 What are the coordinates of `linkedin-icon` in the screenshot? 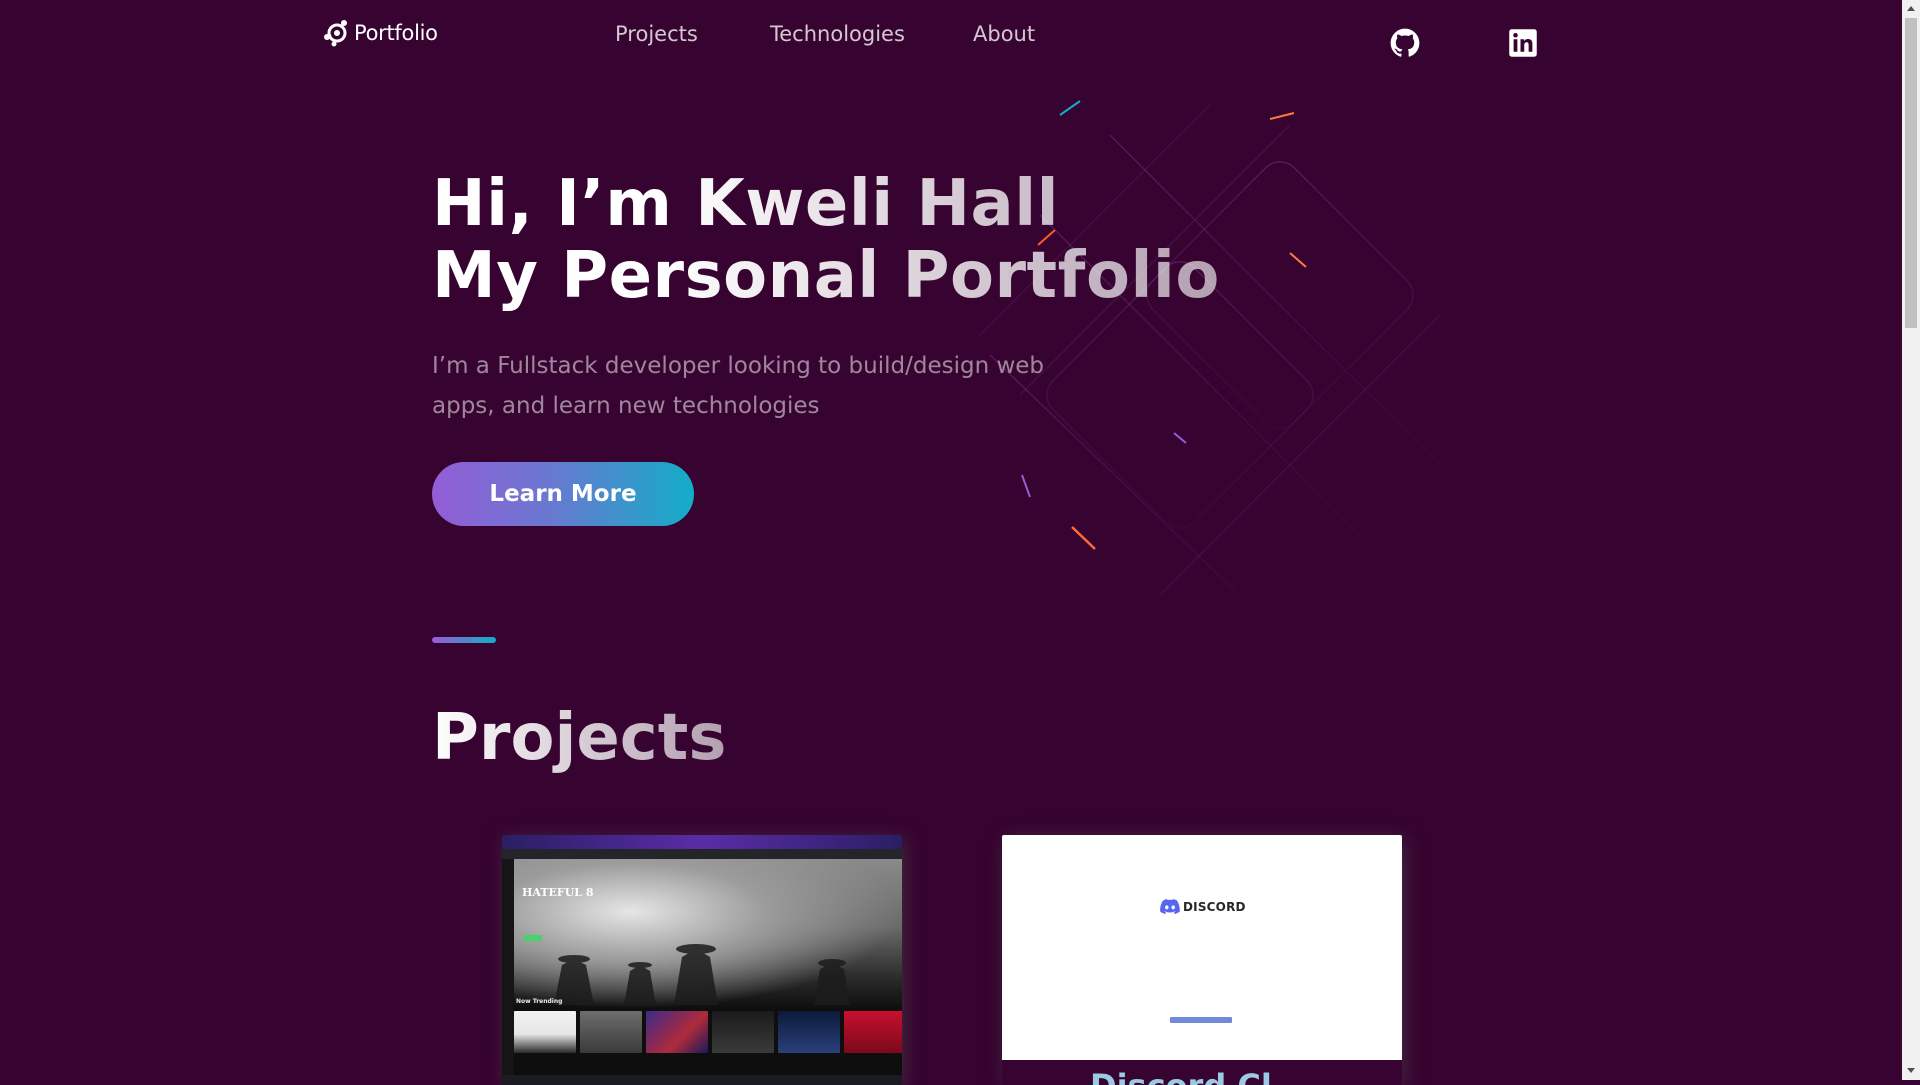 It's located at (1523, 43).